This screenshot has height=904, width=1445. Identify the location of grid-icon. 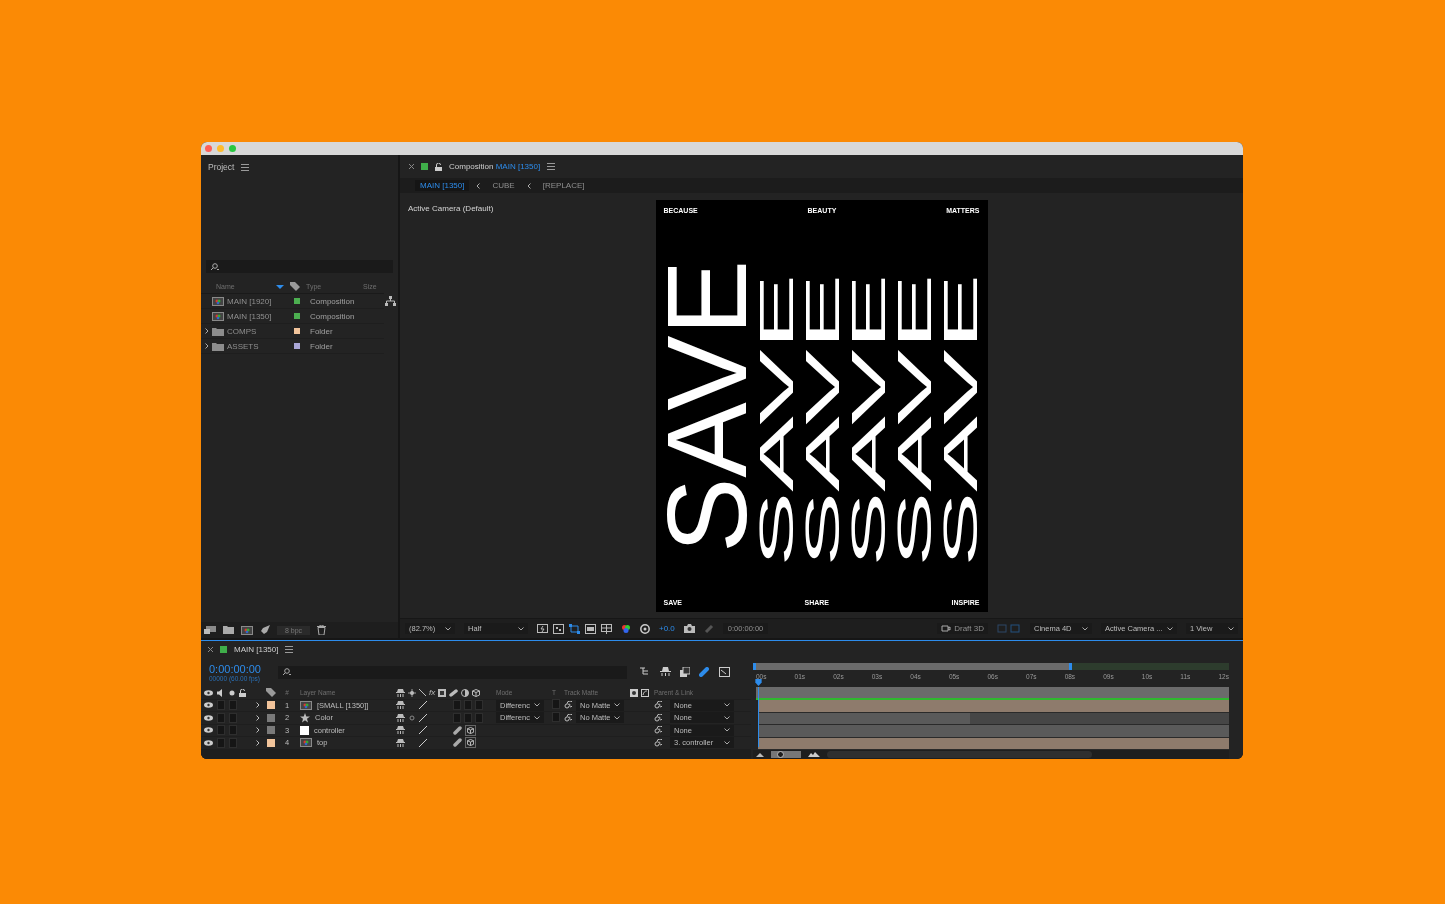
(606, 628).